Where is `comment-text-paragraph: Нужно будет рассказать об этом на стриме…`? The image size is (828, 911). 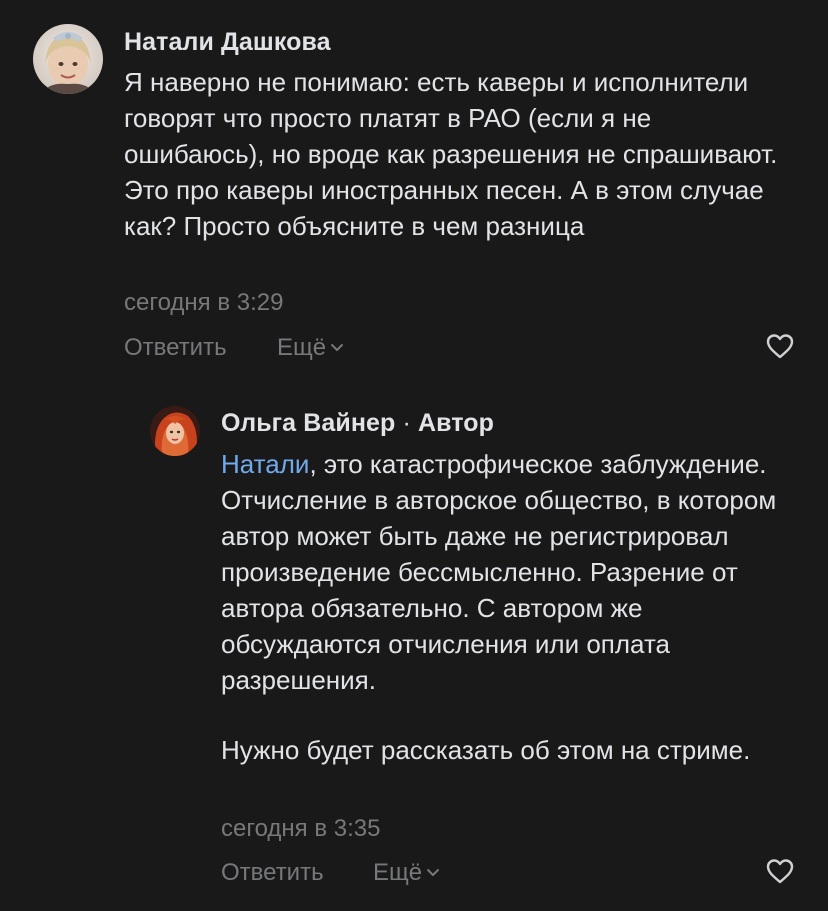 comment-text-paragraph: Нужно будет рассказать об этом на стриме… is located at coordinates (486, 750).